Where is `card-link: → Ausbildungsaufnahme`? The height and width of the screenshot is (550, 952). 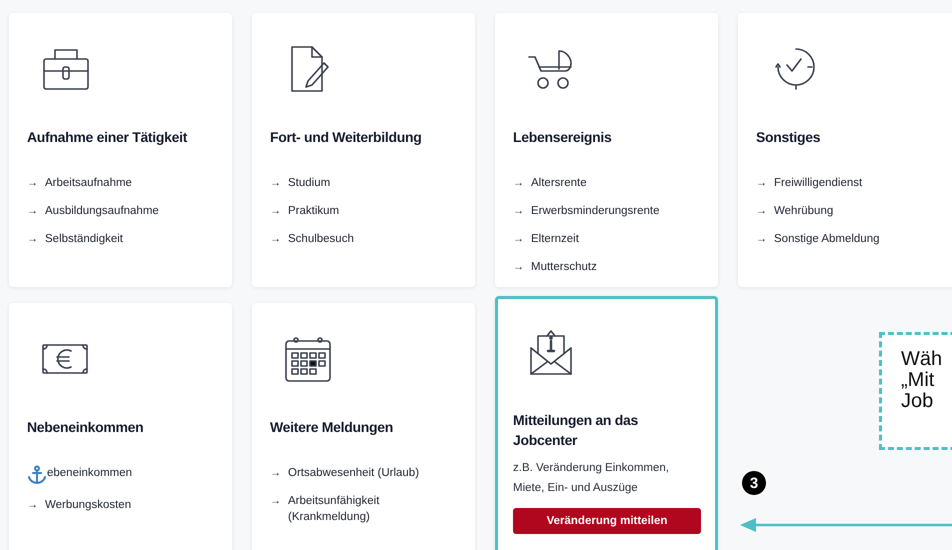 card-link: → Ausbildungsaufnahme is located at coordinates (120, 211).